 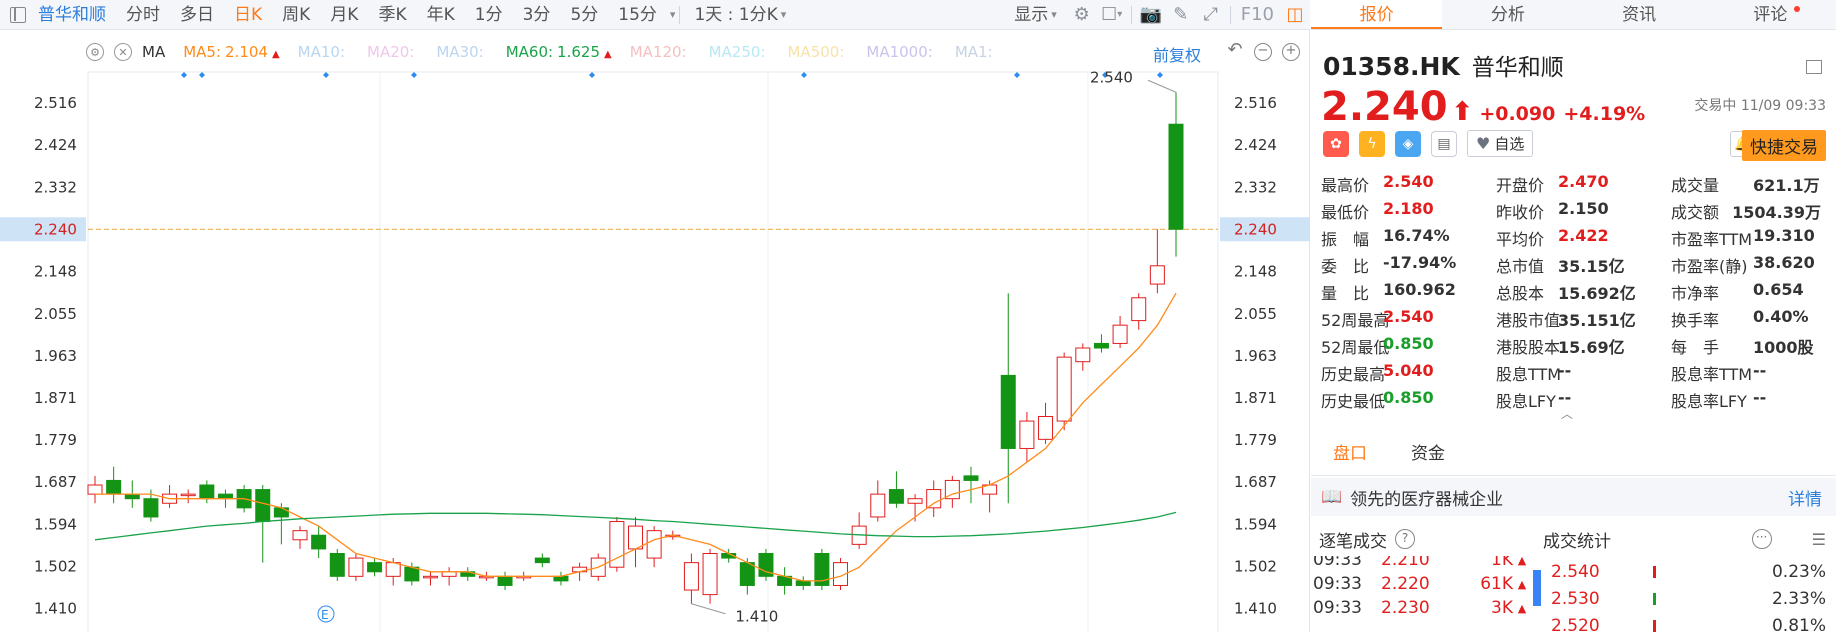 I want to click on ma-item: MA5: 2.104 ▲, so click(x=231, y=52).